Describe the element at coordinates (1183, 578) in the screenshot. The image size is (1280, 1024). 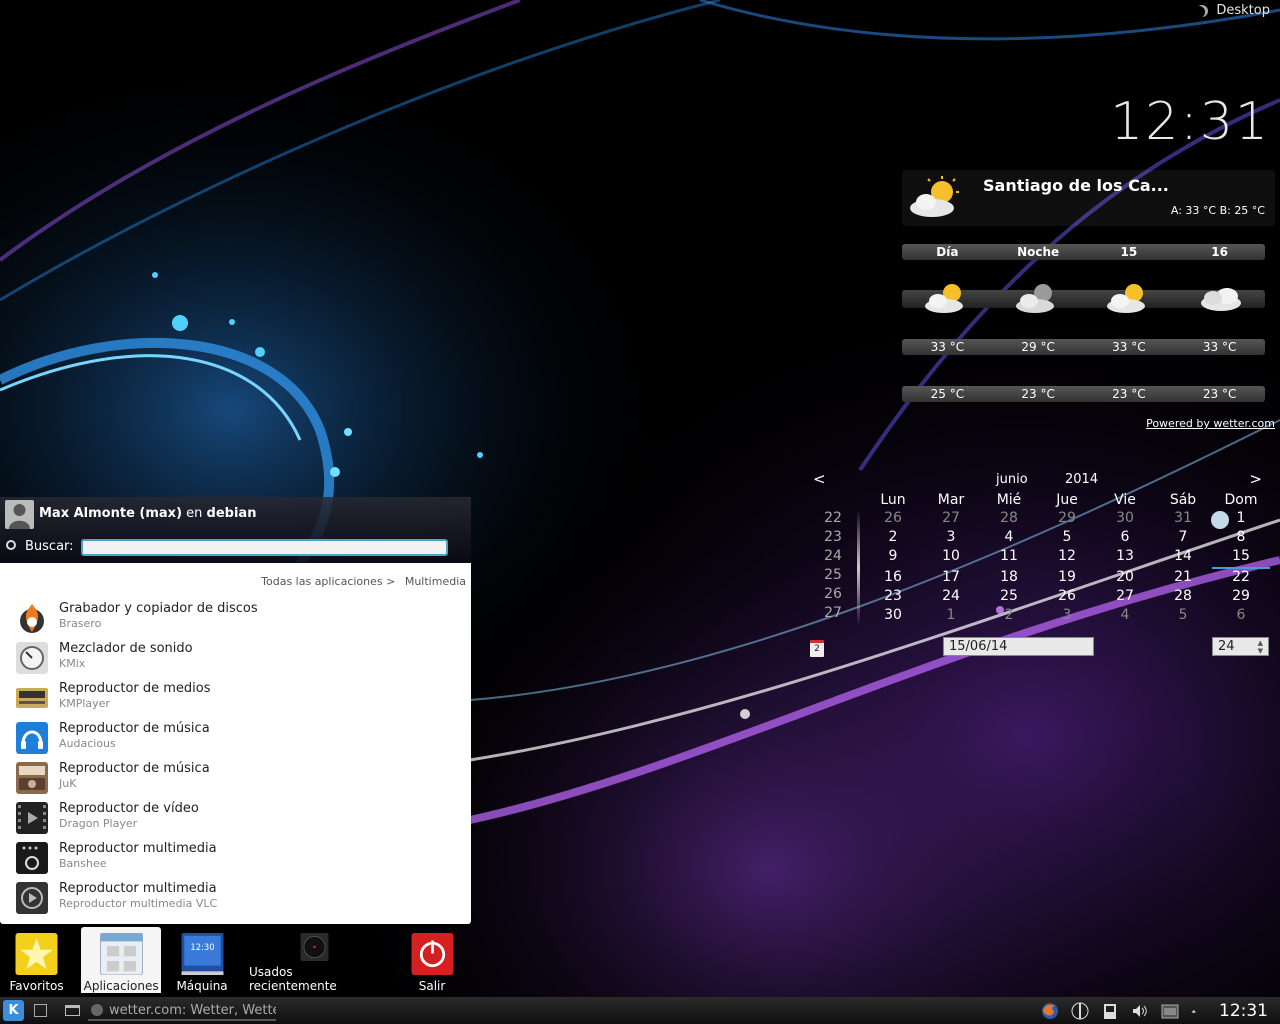
I see `calendar-day: 21` at that location.